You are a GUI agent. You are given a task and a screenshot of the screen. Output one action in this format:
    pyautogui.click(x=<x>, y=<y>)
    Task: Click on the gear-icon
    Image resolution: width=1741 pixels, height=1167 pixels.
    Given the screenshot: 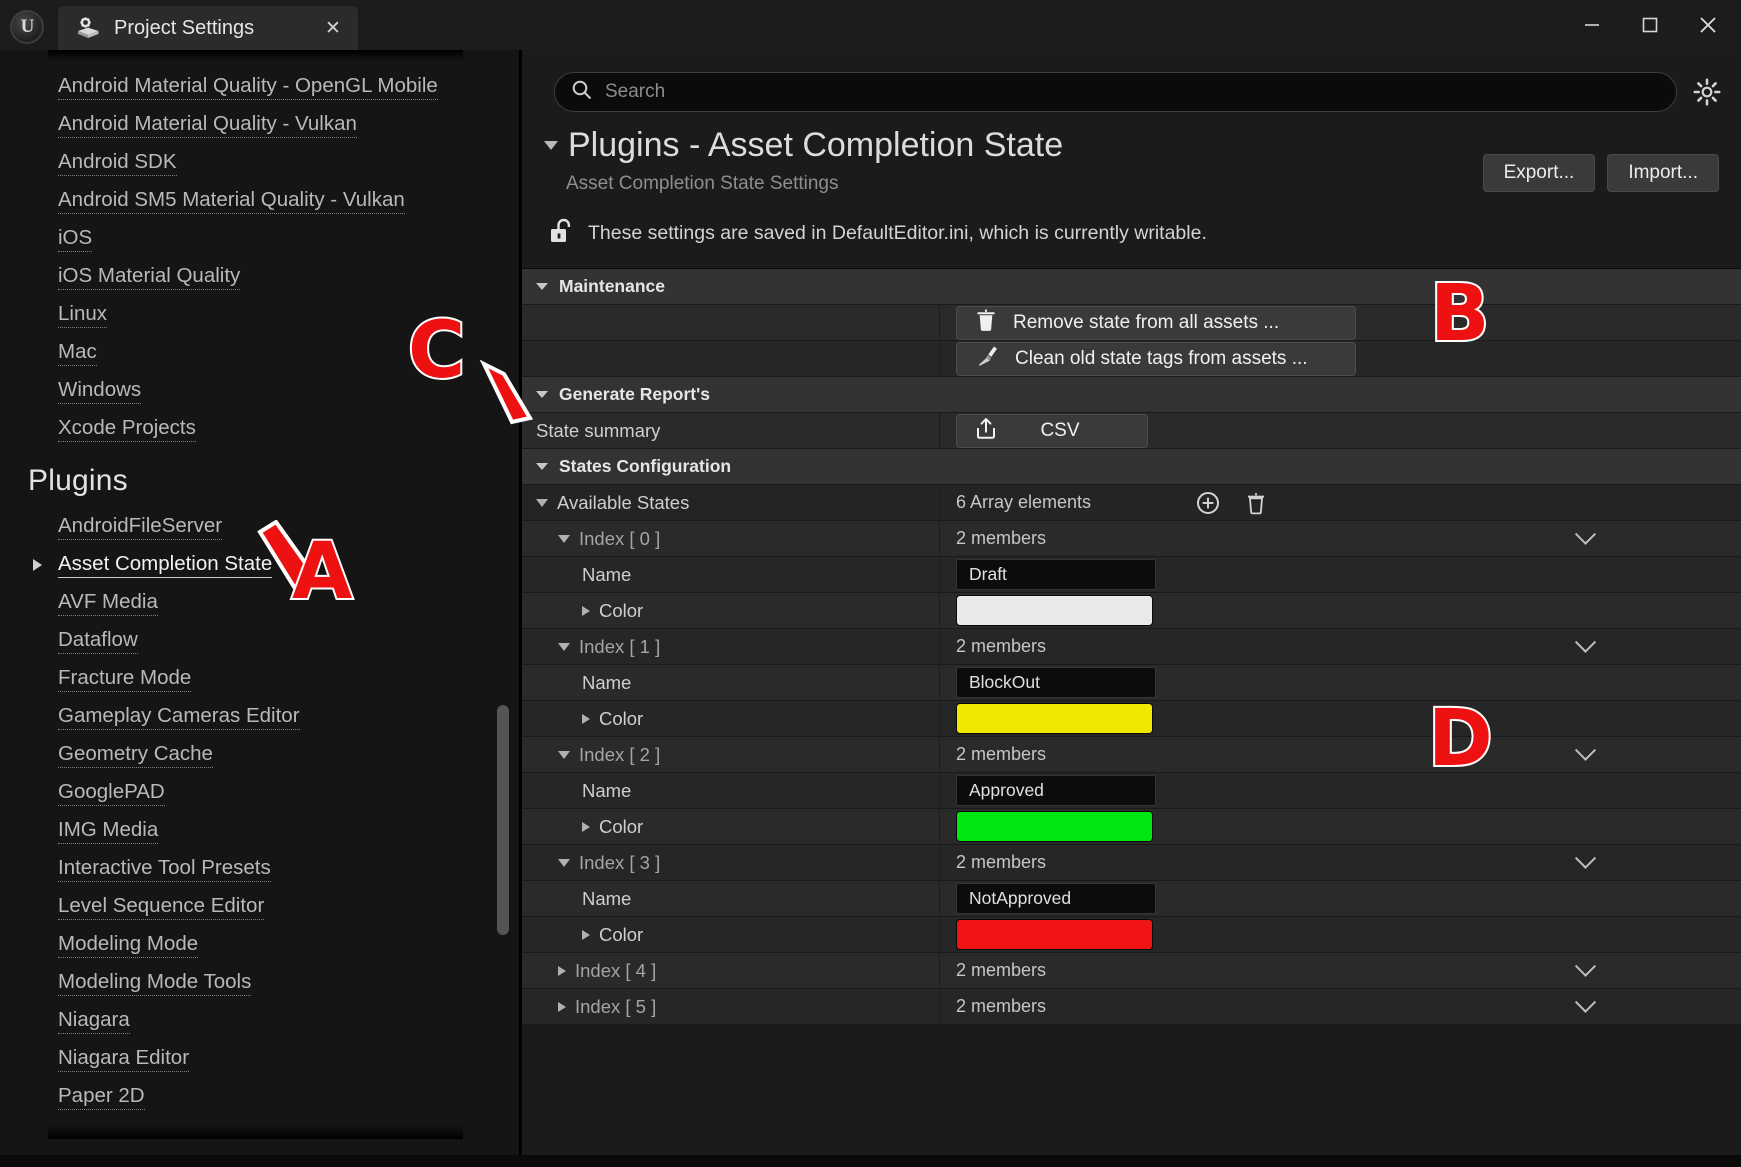 What is the action you would take?
    pyautogui.click(x=1707, y=92)
    